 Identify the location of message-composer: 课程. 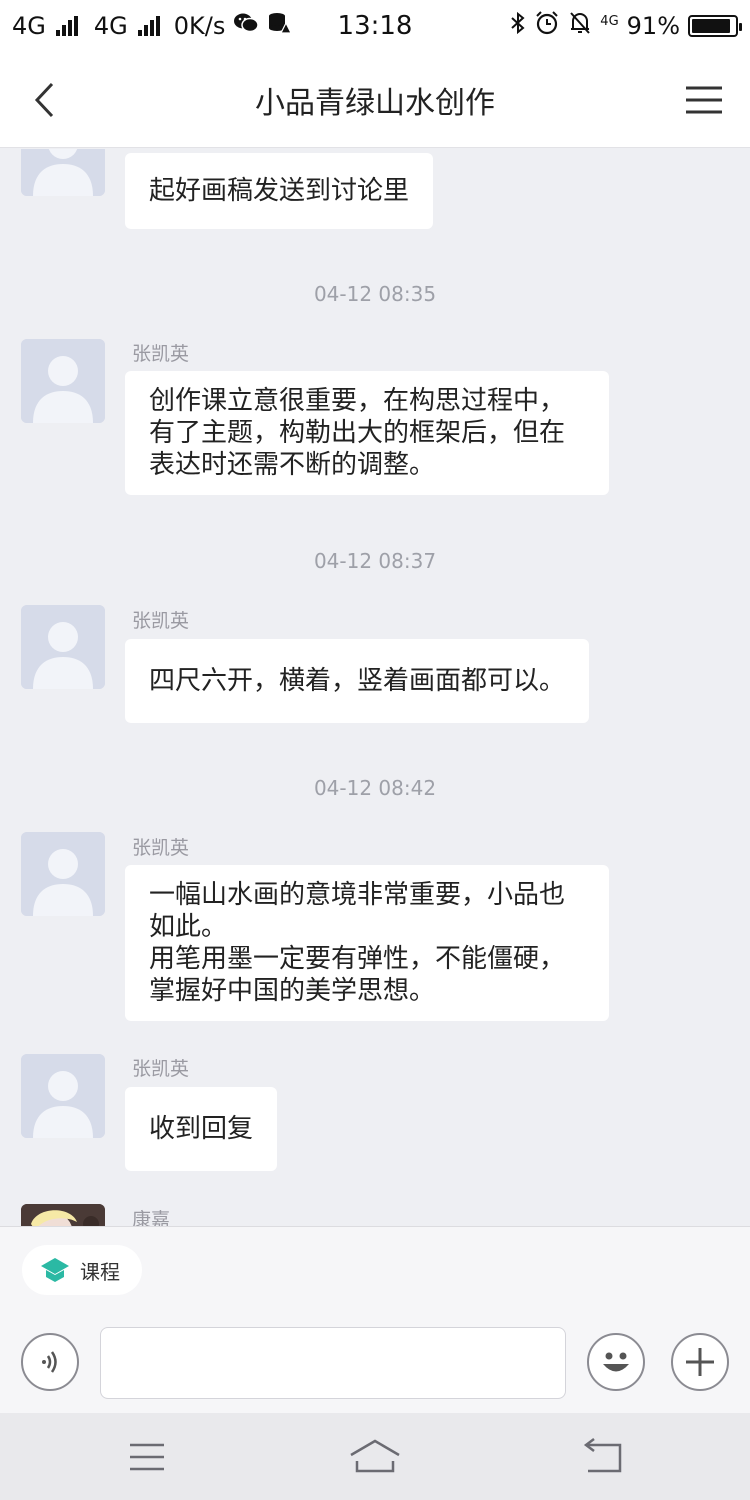
(375, 1319).